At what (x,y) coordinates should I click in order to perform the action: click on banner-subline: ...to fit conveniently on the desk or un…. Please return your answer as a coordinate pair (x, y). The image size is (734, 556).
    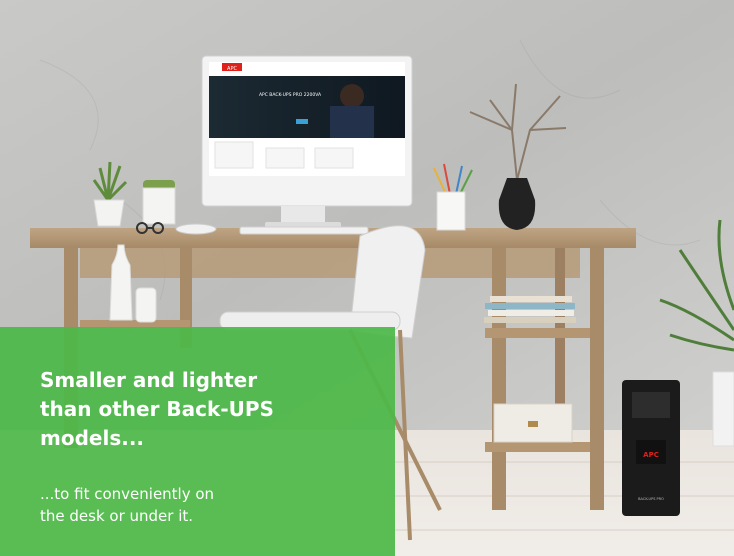
    Looking at the image, I should click on (210, 505).